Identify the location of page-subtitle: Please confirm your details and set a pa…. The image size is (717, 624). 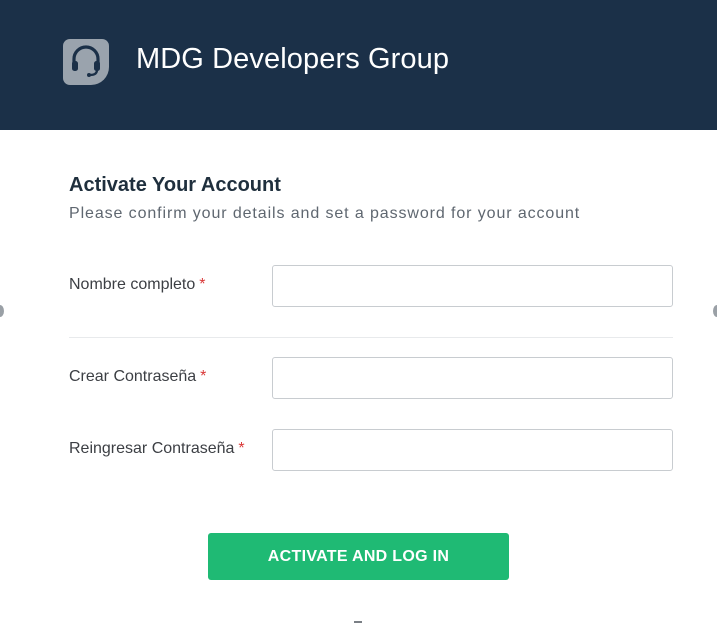
(325, 213).